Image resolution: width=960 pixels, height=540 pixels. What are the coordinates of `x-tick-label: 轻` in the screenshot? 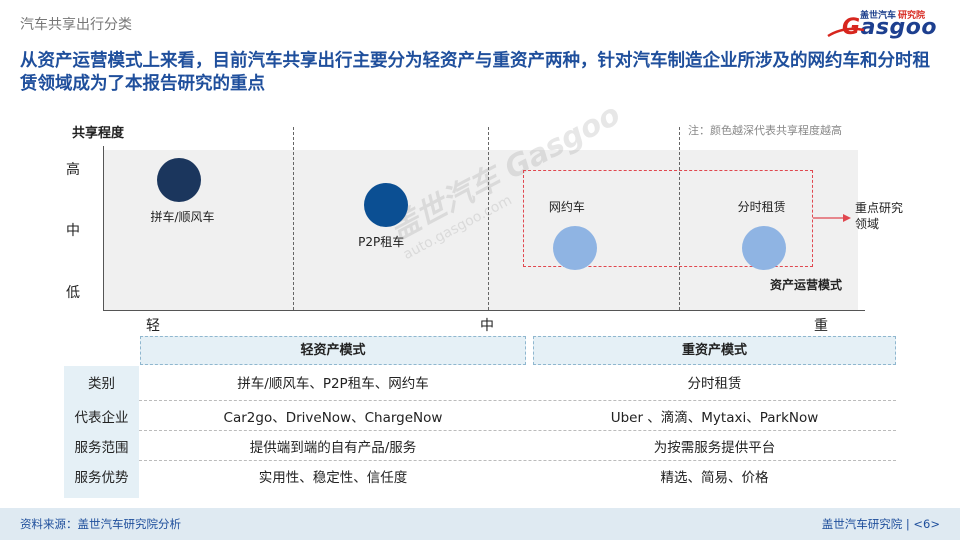 It's located at (153, 326).